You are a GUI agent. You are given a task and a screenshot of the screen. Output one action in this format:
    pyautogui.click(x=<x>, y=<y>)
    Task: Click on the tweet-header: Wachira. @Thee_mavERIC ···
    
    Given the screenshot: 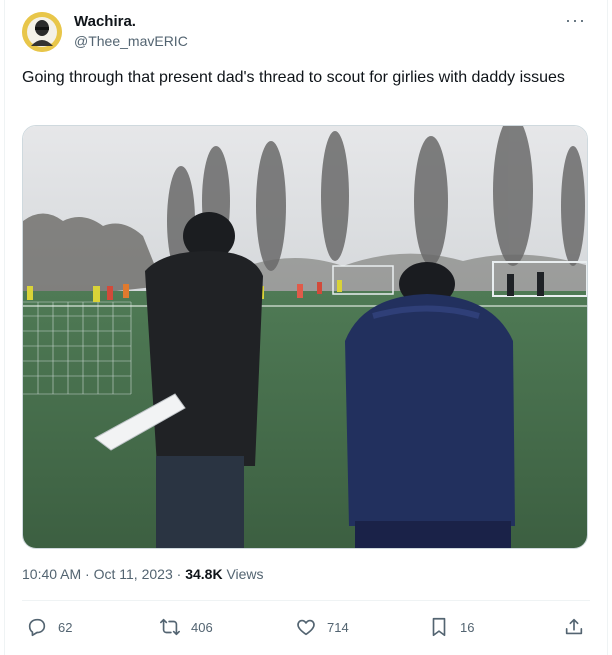 What is the action you would take?
    pyautogui.click(x=306, y=32)
    